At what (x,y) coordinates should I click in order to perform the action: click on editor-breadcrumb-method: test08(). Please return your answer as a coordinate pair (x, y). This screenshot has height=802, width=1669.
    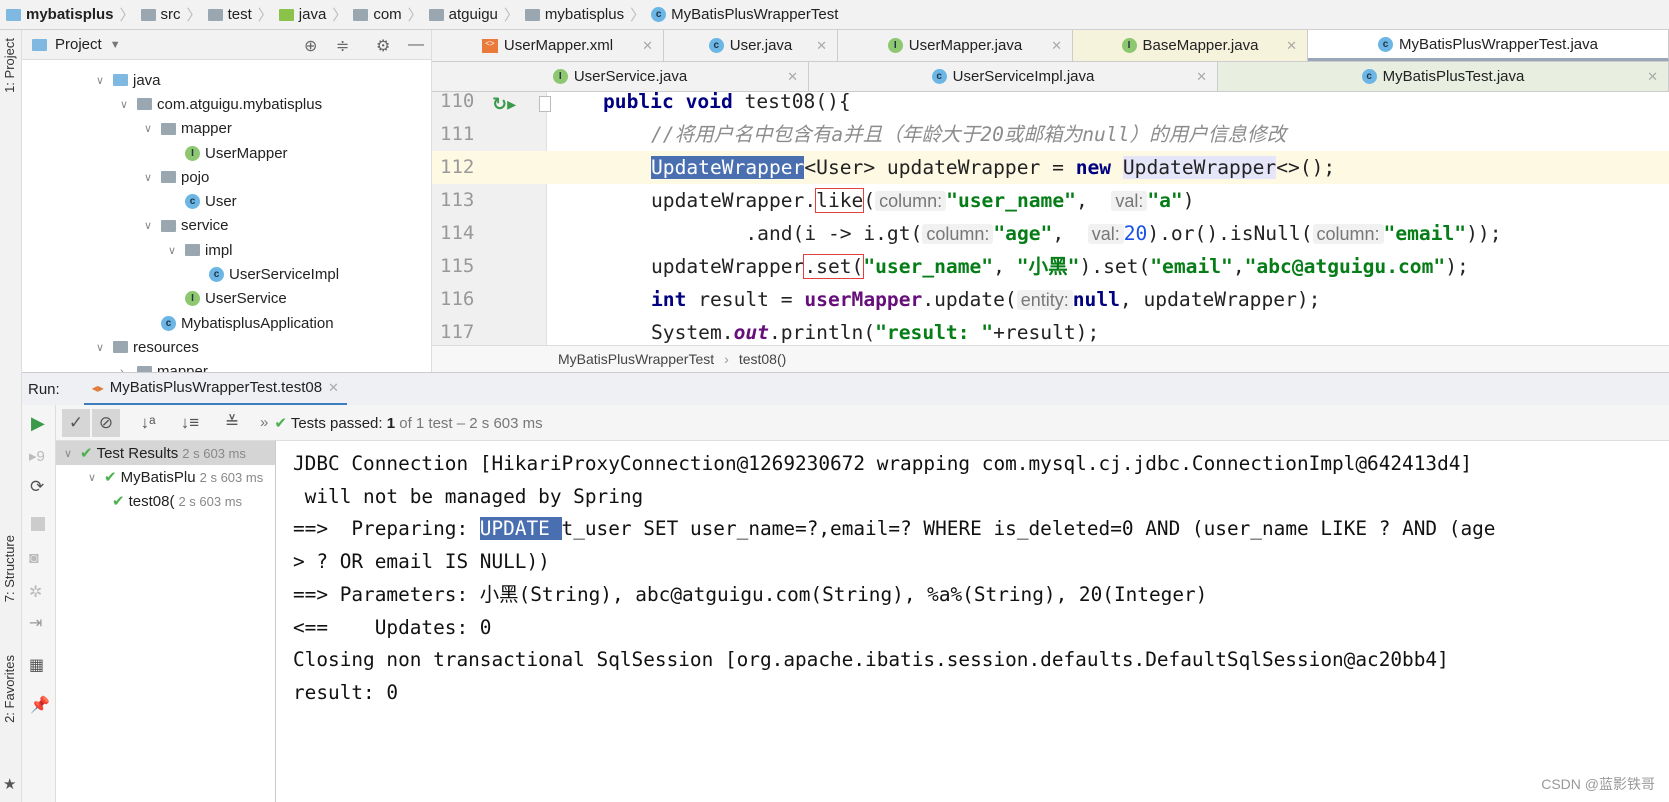
    Looking at the image, I should click on (762, 359).